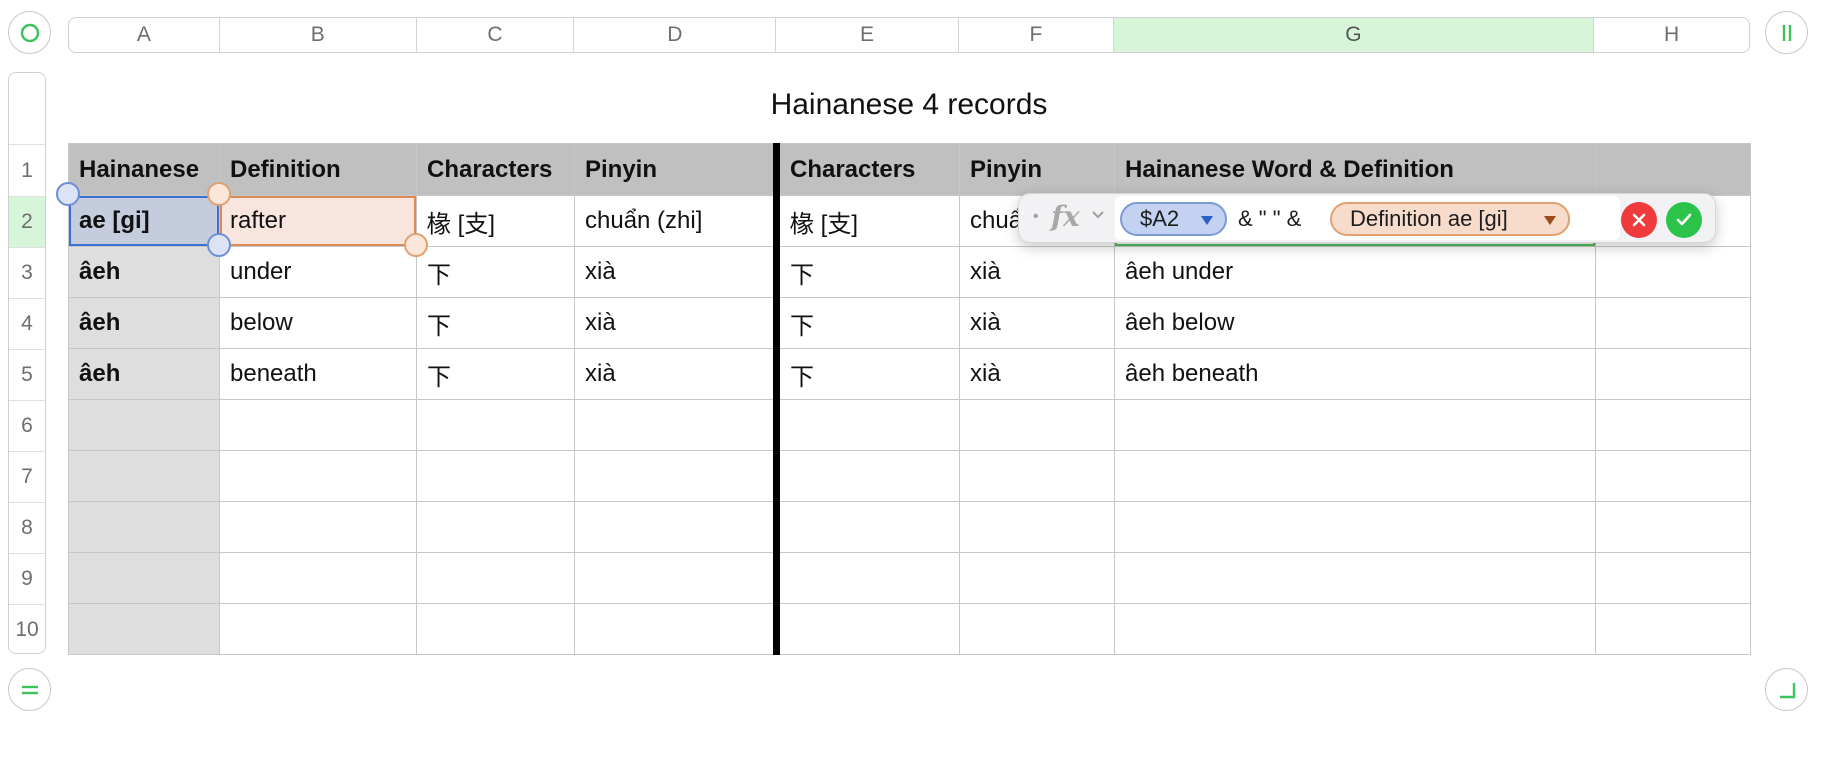  What do you see at coordinates (144, 476) in the screenshot?
I see `cell-a7` at bounding box center [144, 476].